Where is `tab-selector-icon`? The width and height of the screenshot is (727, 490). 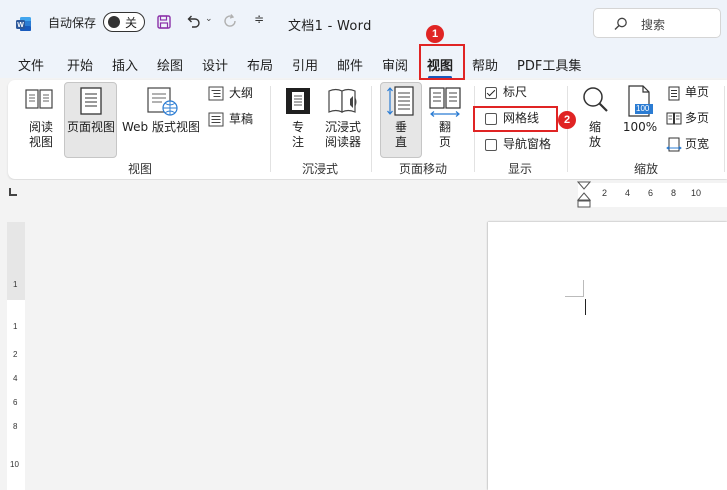 tab-selector-icon is located at coordinates (13, 192).